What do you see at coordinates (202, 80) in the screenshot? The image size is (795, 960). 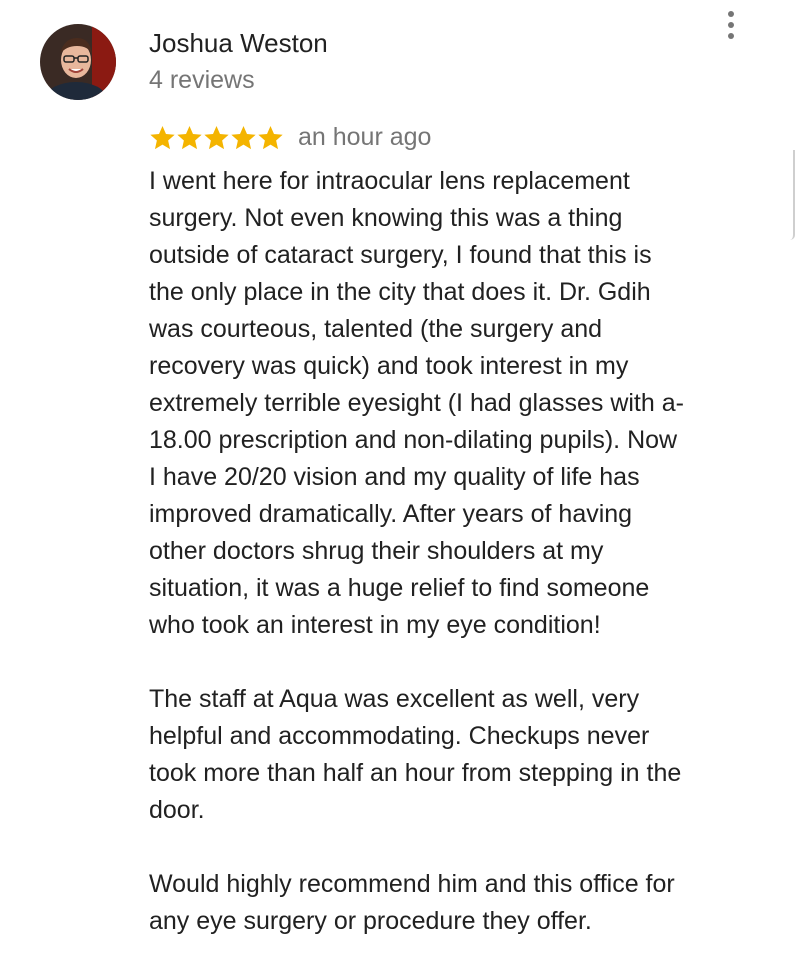 I see `review-count: 4 reviews` at bounding box center [202, 80].